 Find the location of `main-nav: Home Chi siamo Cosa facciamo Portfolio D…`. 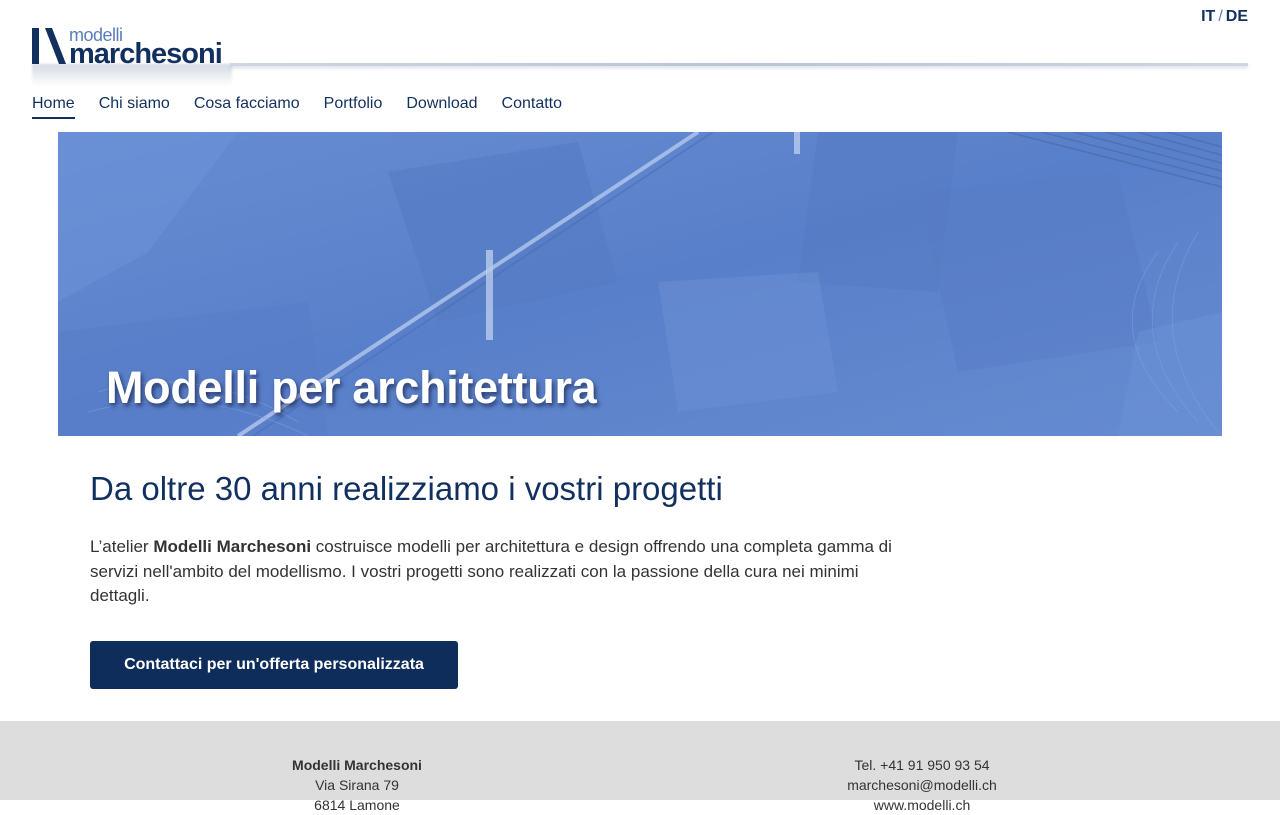

main-nav: Home Chi siamo Cosa facciamo Portfolio D… is located at coordinates (297, 106).